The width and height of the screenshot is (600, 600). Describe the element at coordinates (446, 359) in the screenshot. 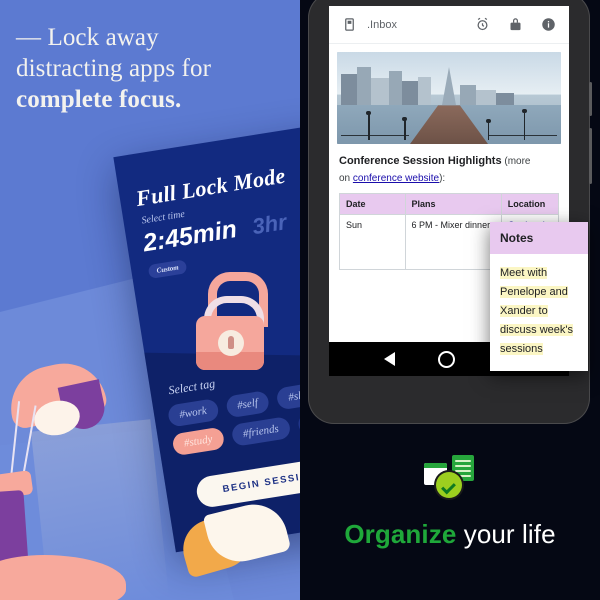

I see `home-icon` at that location.